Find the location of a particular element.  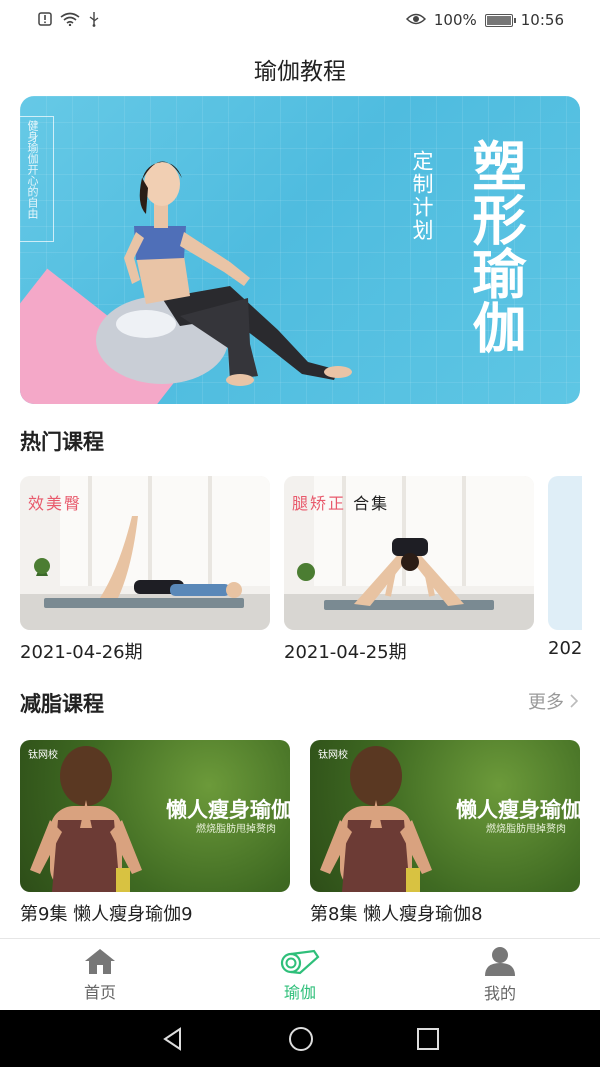

eye-icon is located at coordinates (415, 20).